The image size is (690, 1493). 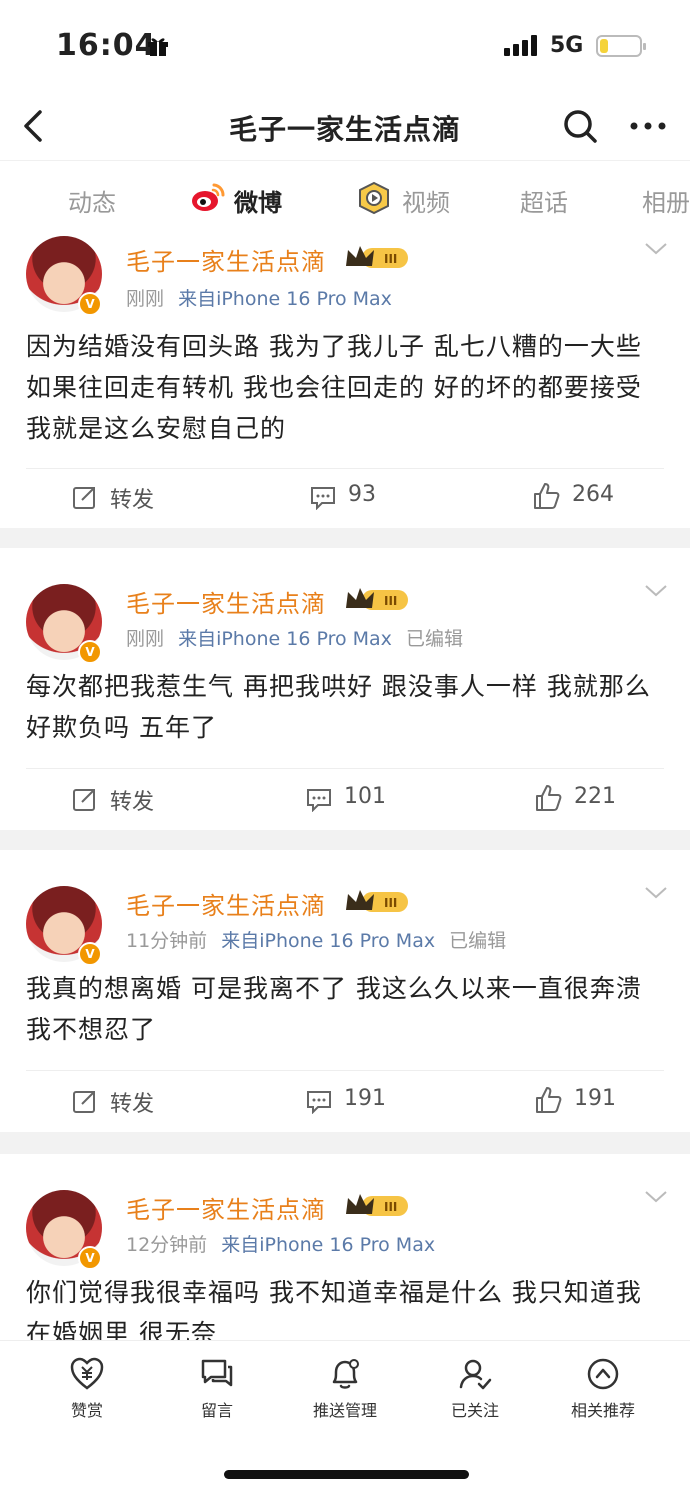 What do you see at coordinates (648, 126) in the screenshot?
I see `more-icon` at bounding box center [648, 126].